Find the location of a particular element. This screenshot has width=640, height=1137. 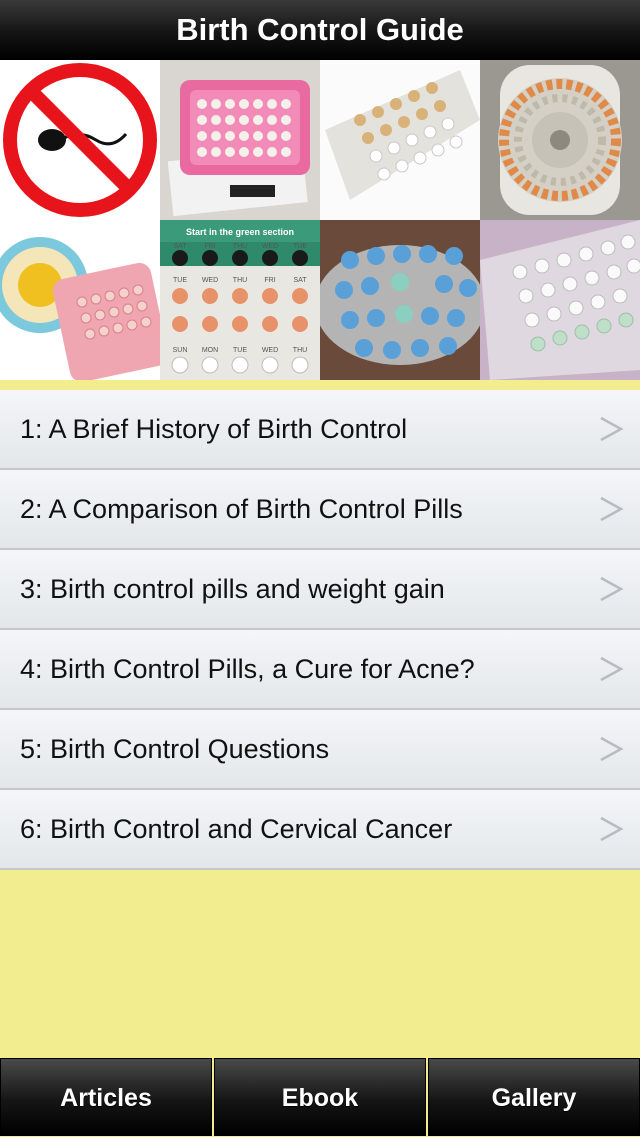

article-title: 1: A Brief History of Birth Control is located at coordinates (214, 429).